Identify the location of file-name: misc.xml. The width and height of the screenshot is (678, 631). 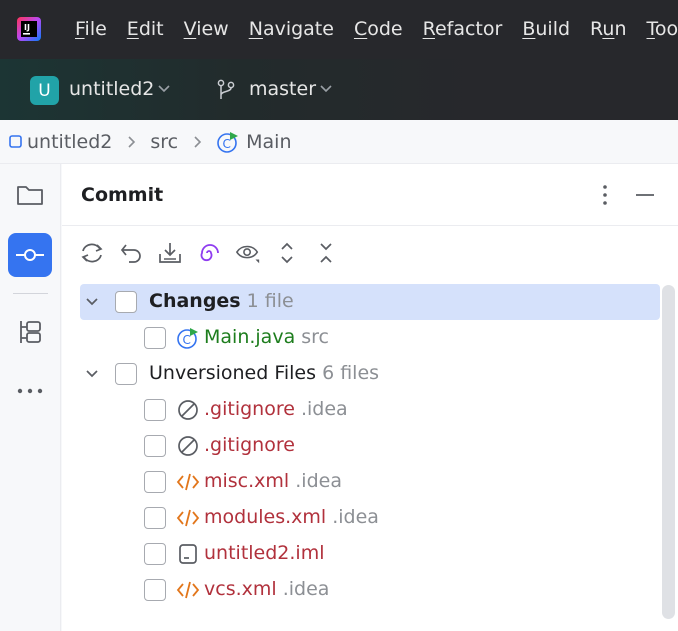
(247, 481).